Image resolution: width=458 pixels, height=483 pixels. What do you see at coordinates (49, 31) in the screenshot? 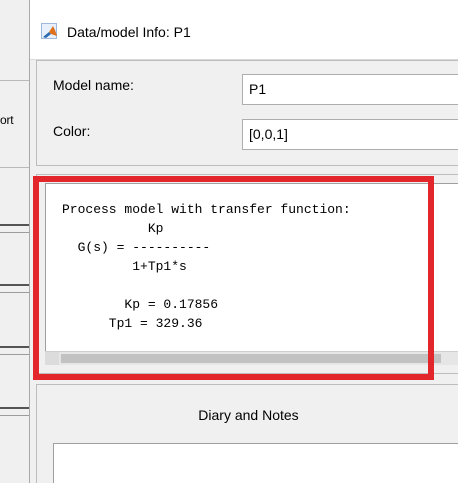
I see `matlab-icon` at bounding box center [49, 31].